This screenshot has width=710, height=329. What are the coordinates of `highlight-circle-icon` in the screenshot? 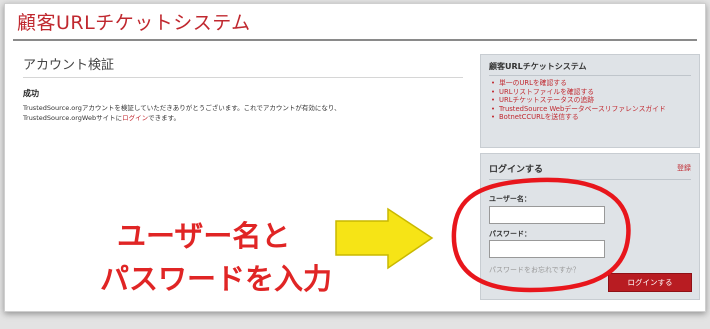 It's located at (541, 235).